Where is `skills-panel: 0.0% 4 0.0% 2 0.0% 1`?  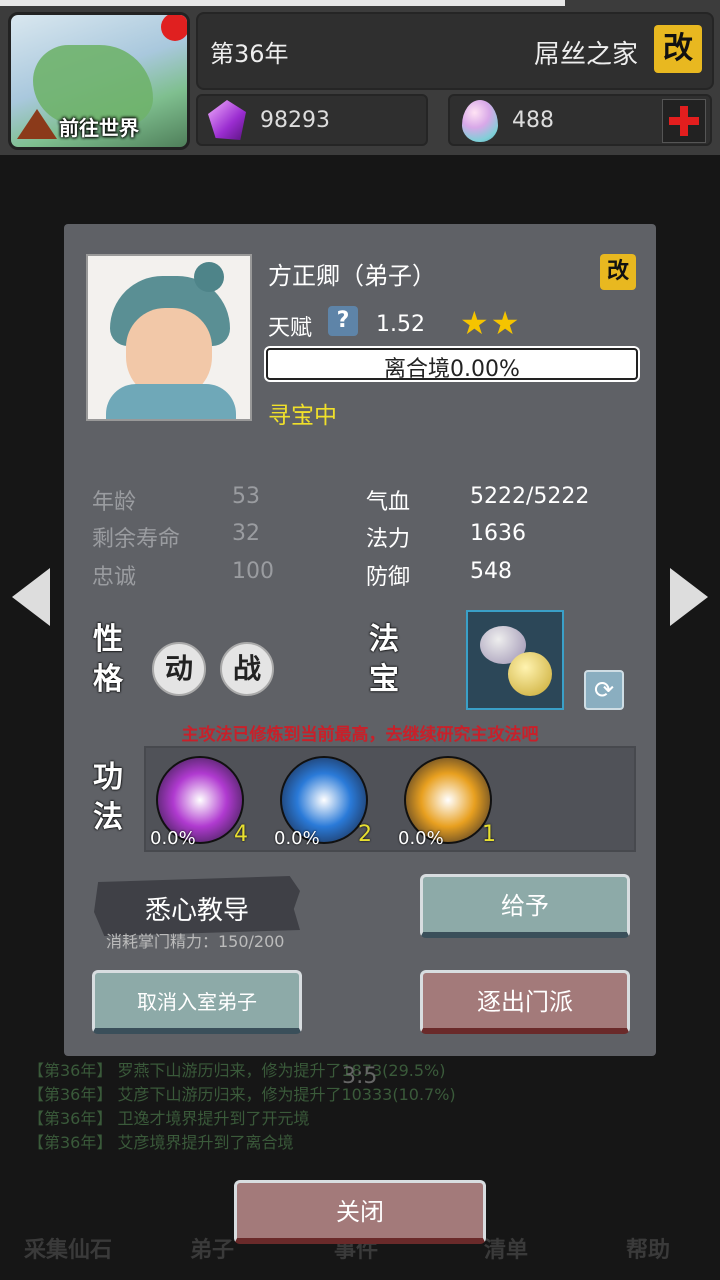 skills-panel: 0.0% 4 0.0% 2 0.0% 1 is located at coordinates (390, 799).